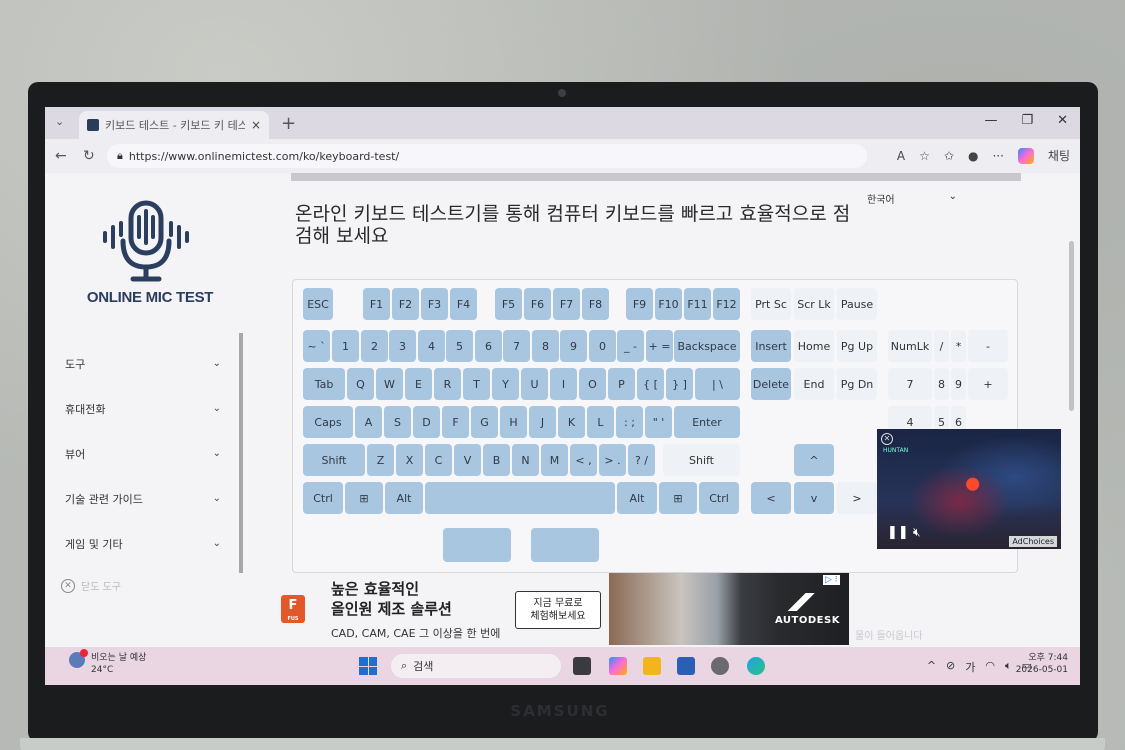  What do you see at coordinates (857, 498) in the screenshot?
I see `key-symbol: >` at bounding box center [857, 498].